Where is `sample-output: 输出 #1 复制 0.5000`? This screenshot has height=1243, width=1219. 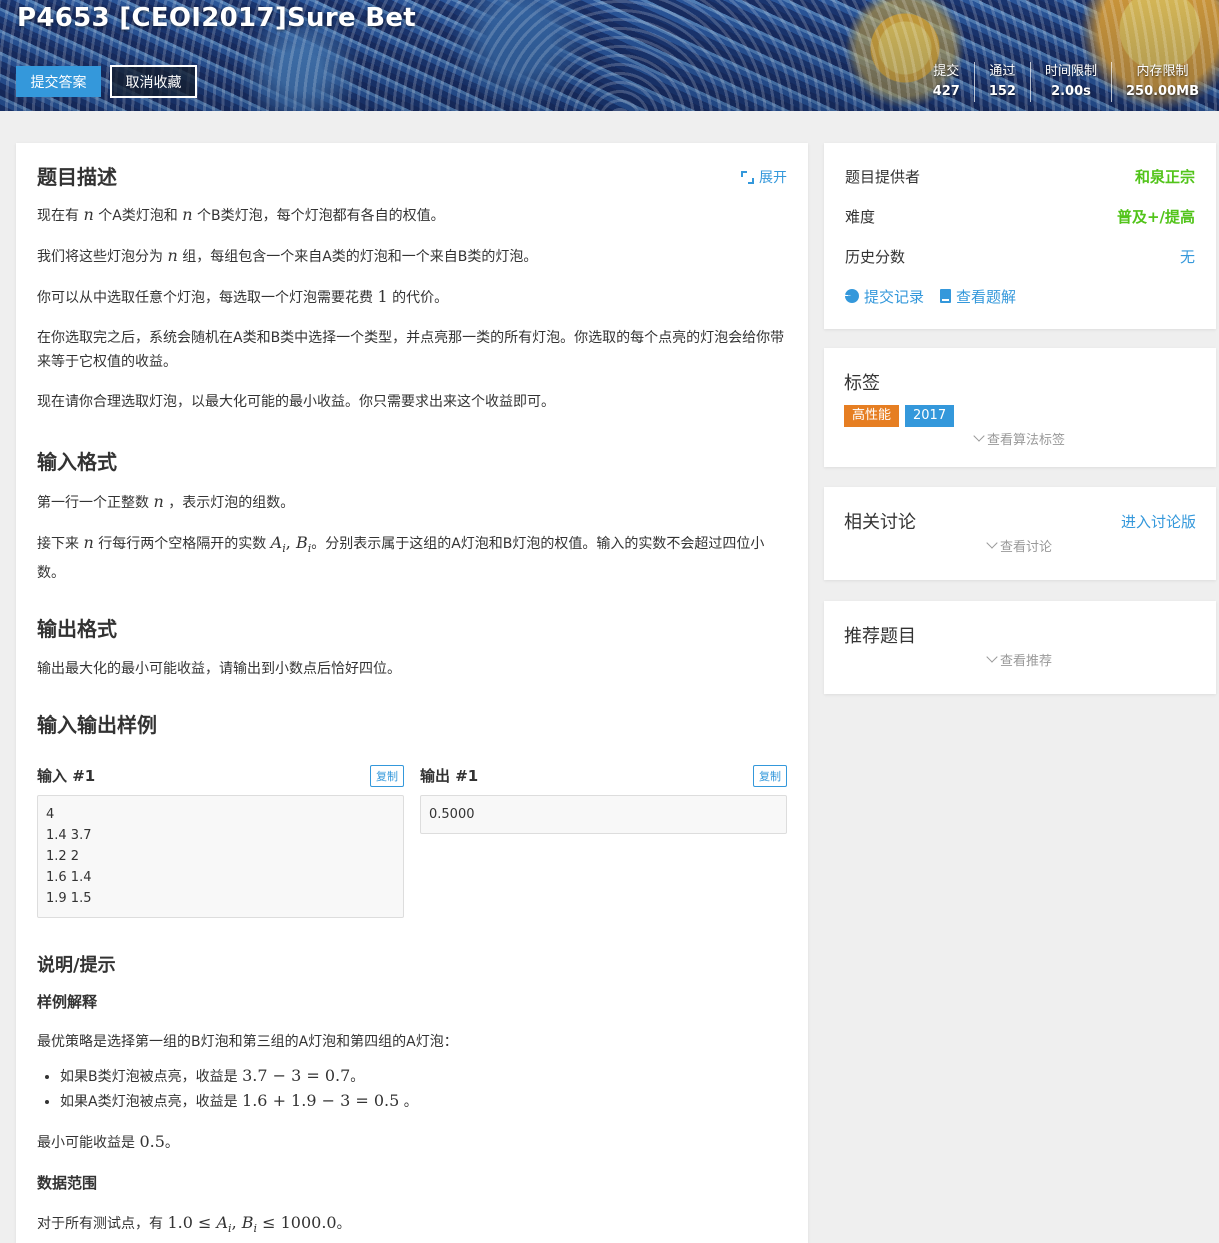
sample-output: 输出 #1 复制 0.5000 is located at coordinates (603, 841).